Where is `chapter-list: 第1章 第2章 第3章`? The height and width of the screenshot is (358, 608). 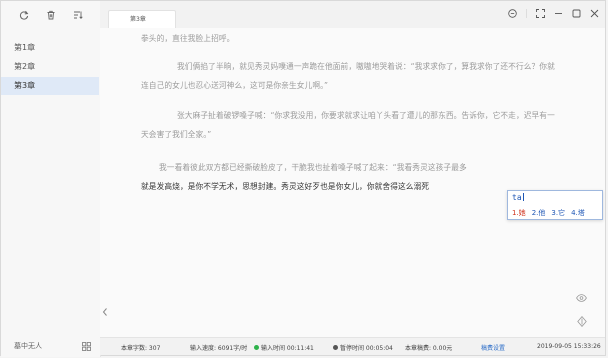 chapter-list: 第1章 第2章 第3章 is located at coordinates (50, 67).